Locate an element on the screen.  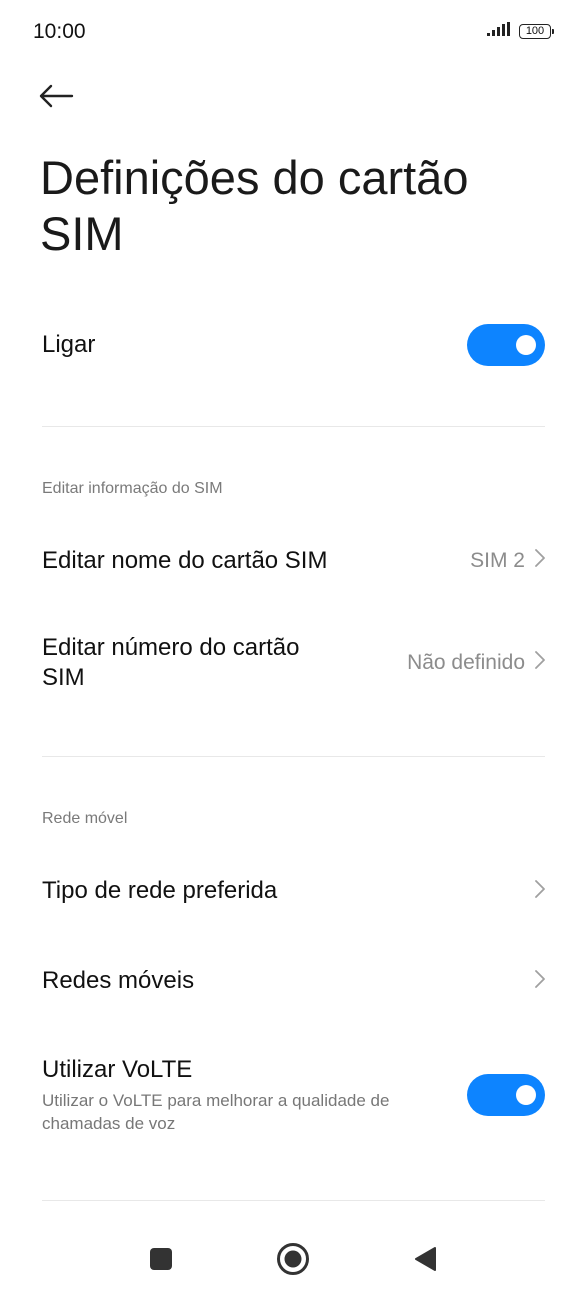
sim-number-value: Não definido is located at coordinates (466, 662).